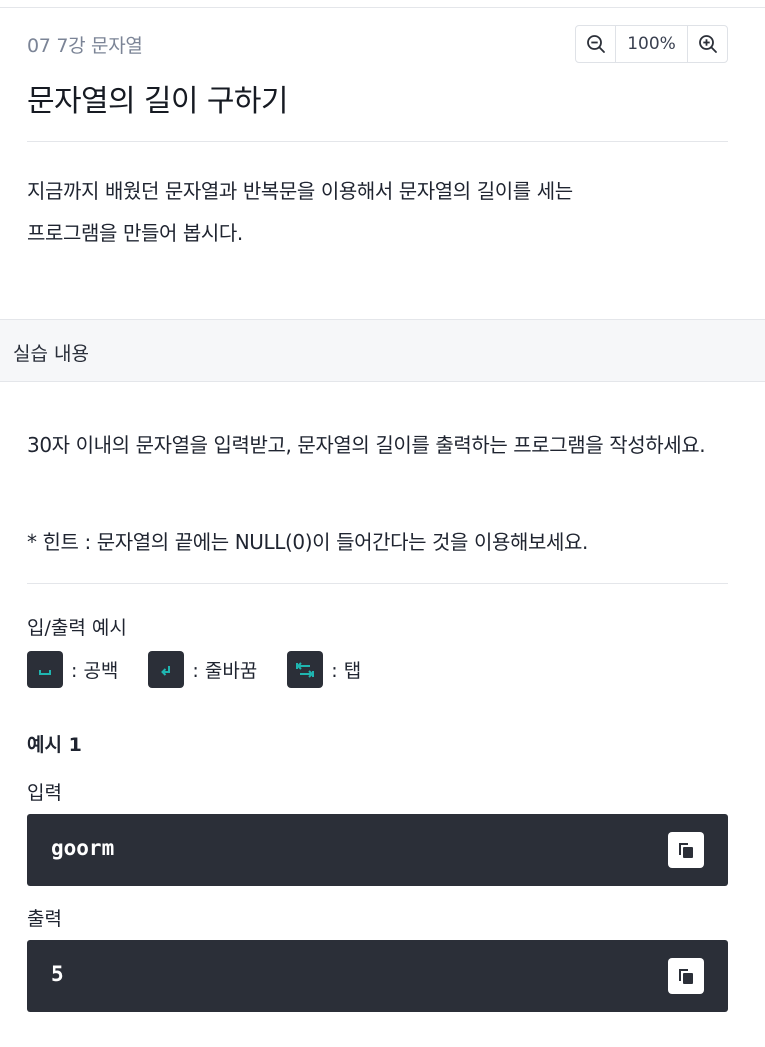 This screenshot has height=1047, width=765. I want to click on zoom-control: 100%, so click(651, 44).